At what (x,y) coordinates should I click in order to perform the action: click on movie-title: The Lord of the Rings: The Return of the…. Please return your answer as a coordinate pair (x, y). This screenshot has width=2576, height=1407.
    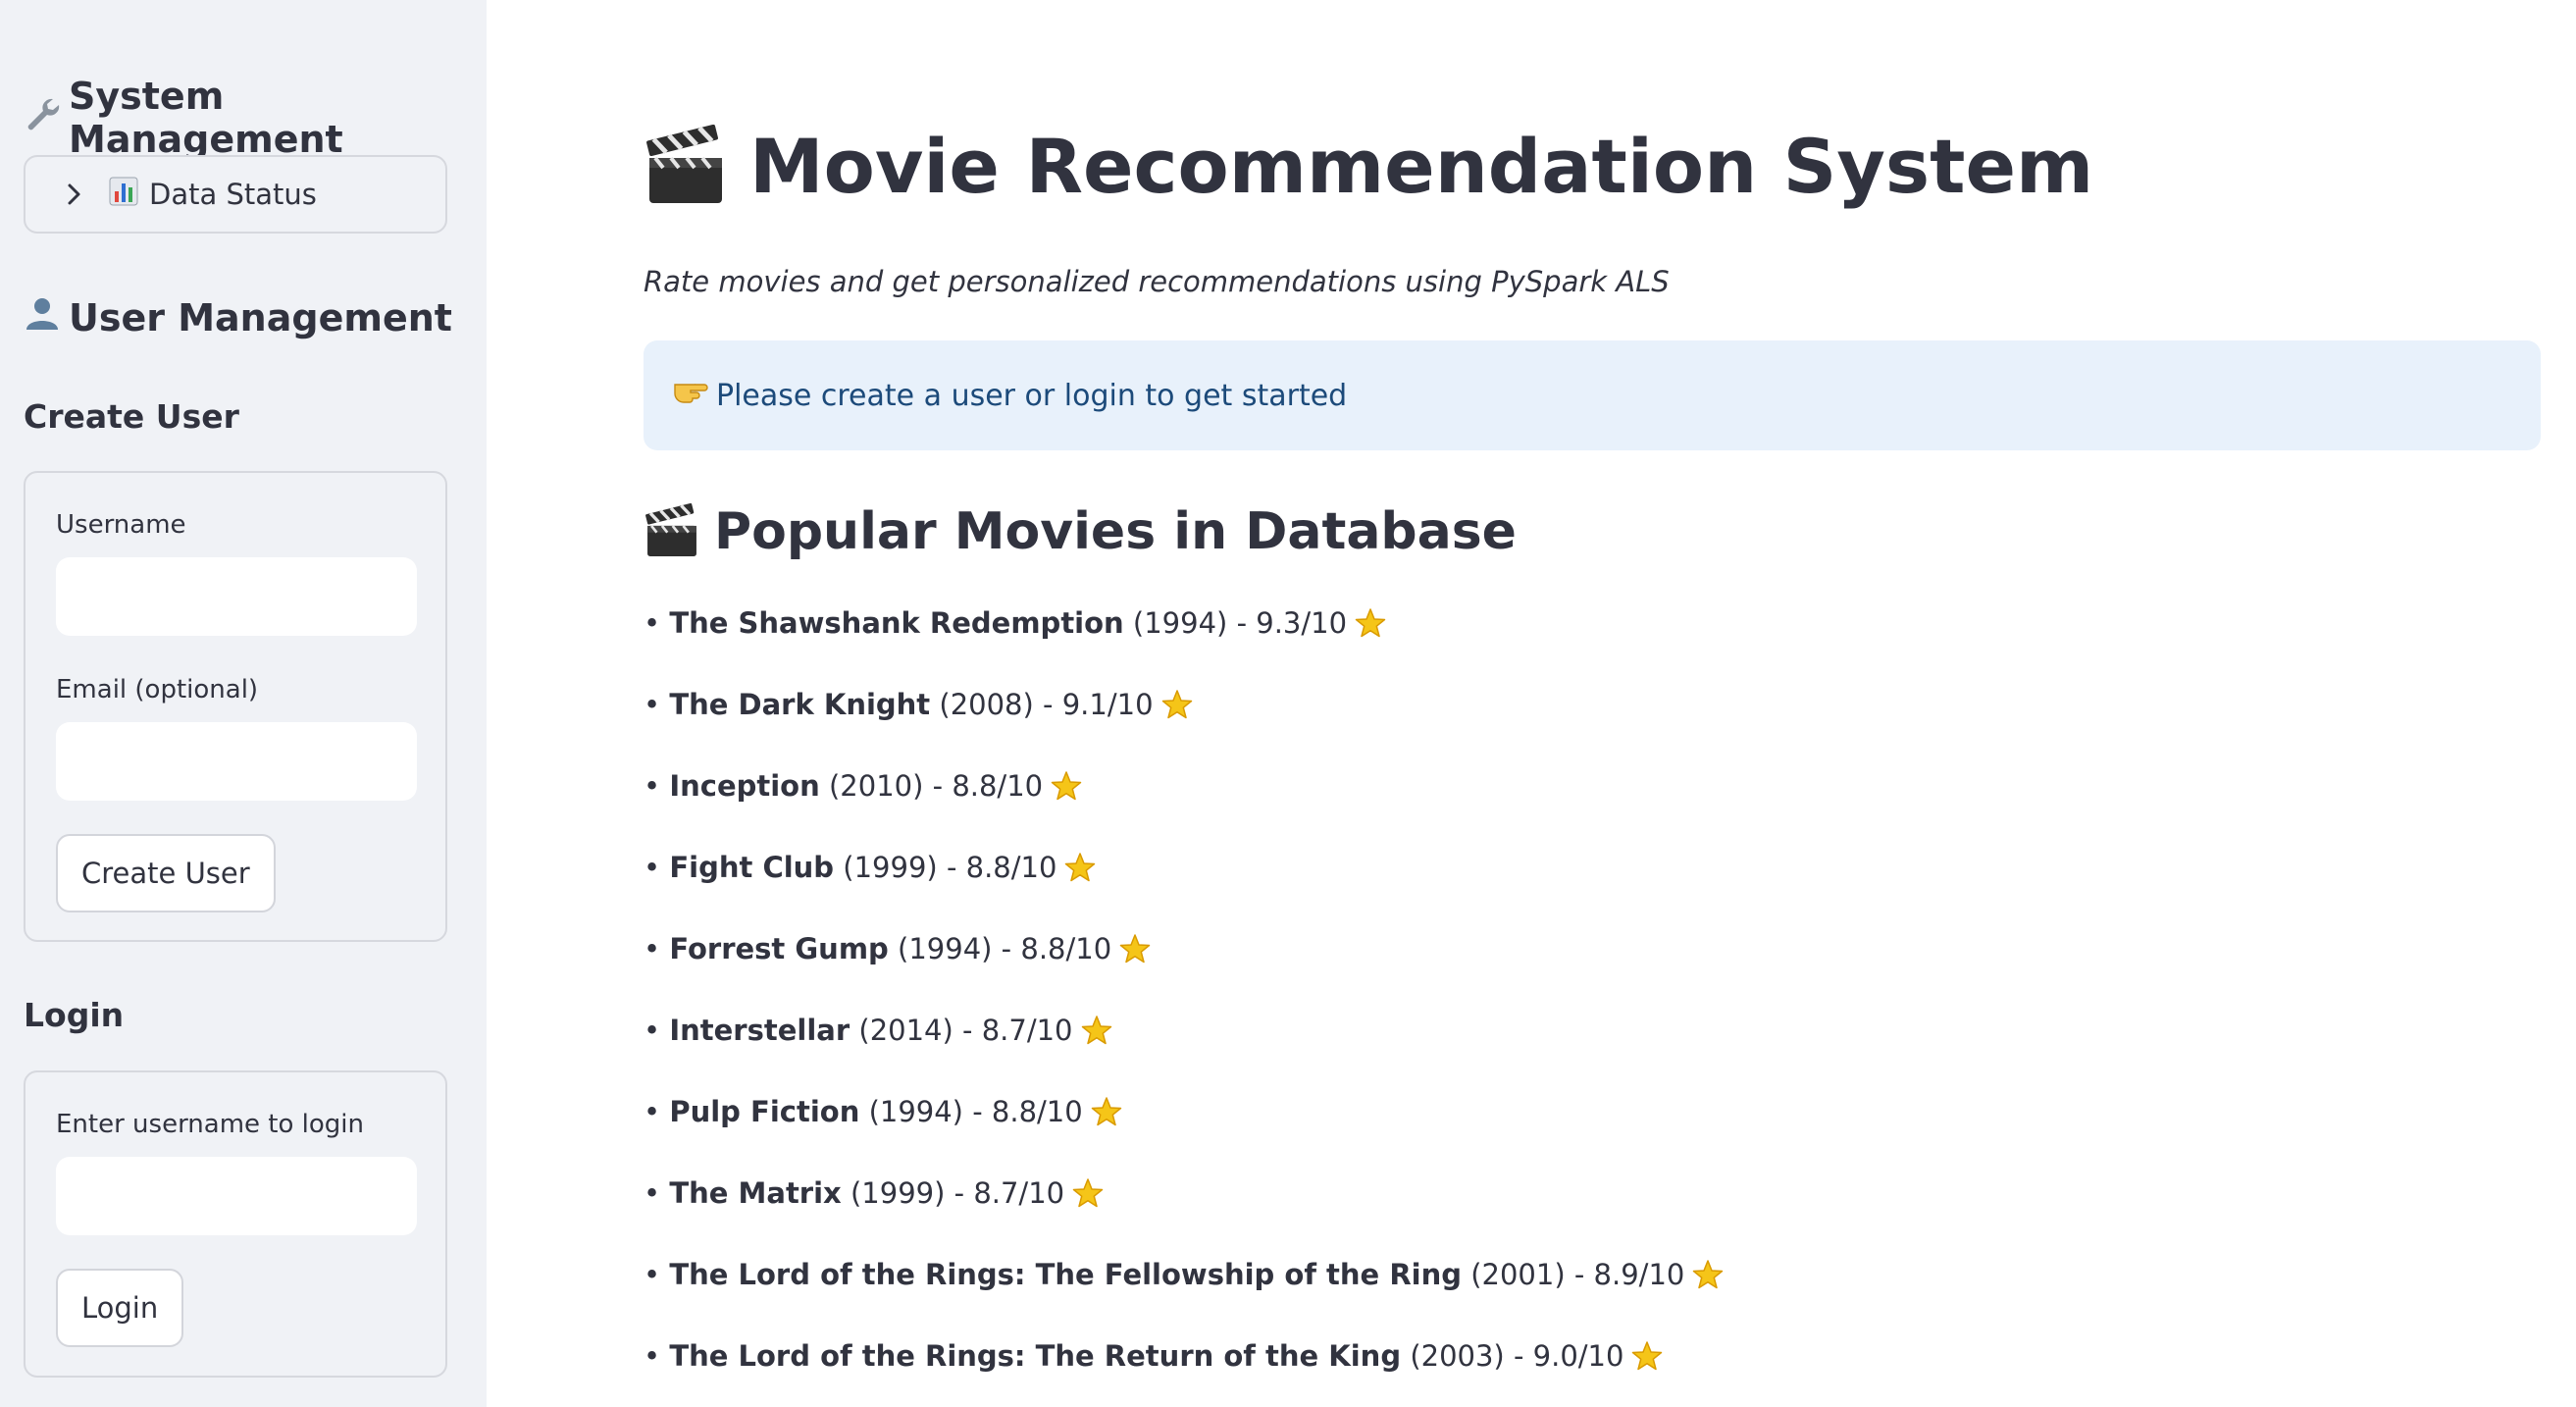
    Looking at the image, I should click on (1035, 1356).